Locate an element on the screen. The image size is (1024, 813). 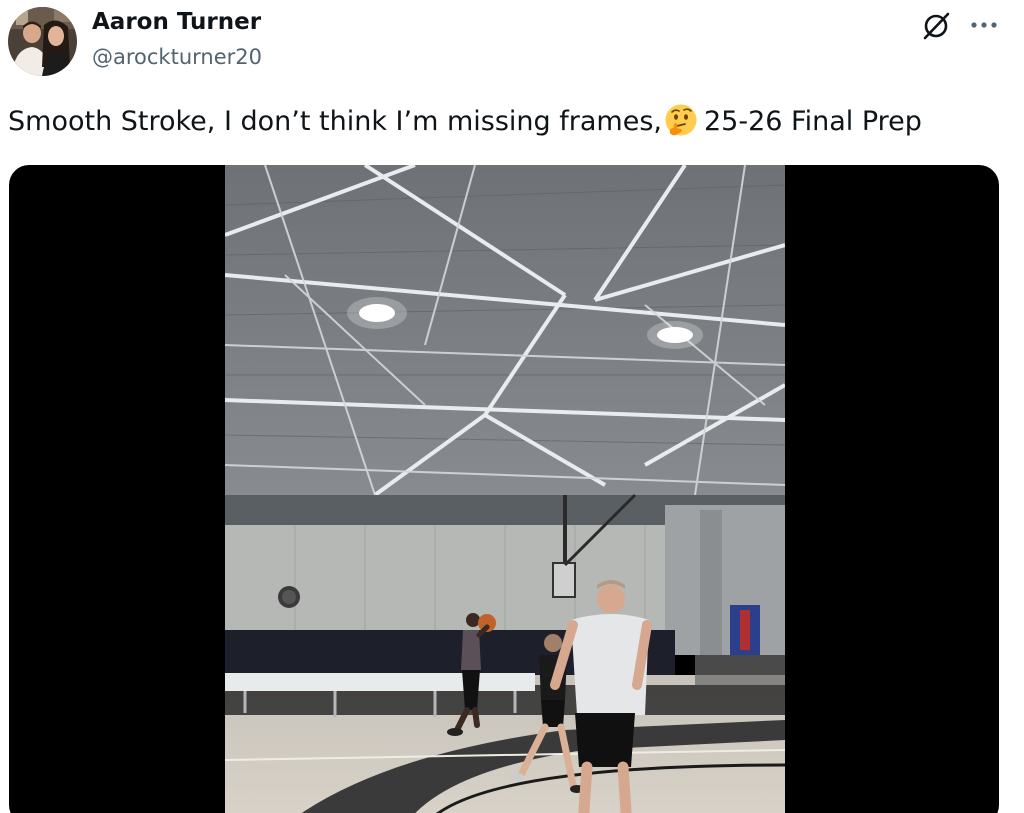
more-options-icon is located at coordinates (984, 25).